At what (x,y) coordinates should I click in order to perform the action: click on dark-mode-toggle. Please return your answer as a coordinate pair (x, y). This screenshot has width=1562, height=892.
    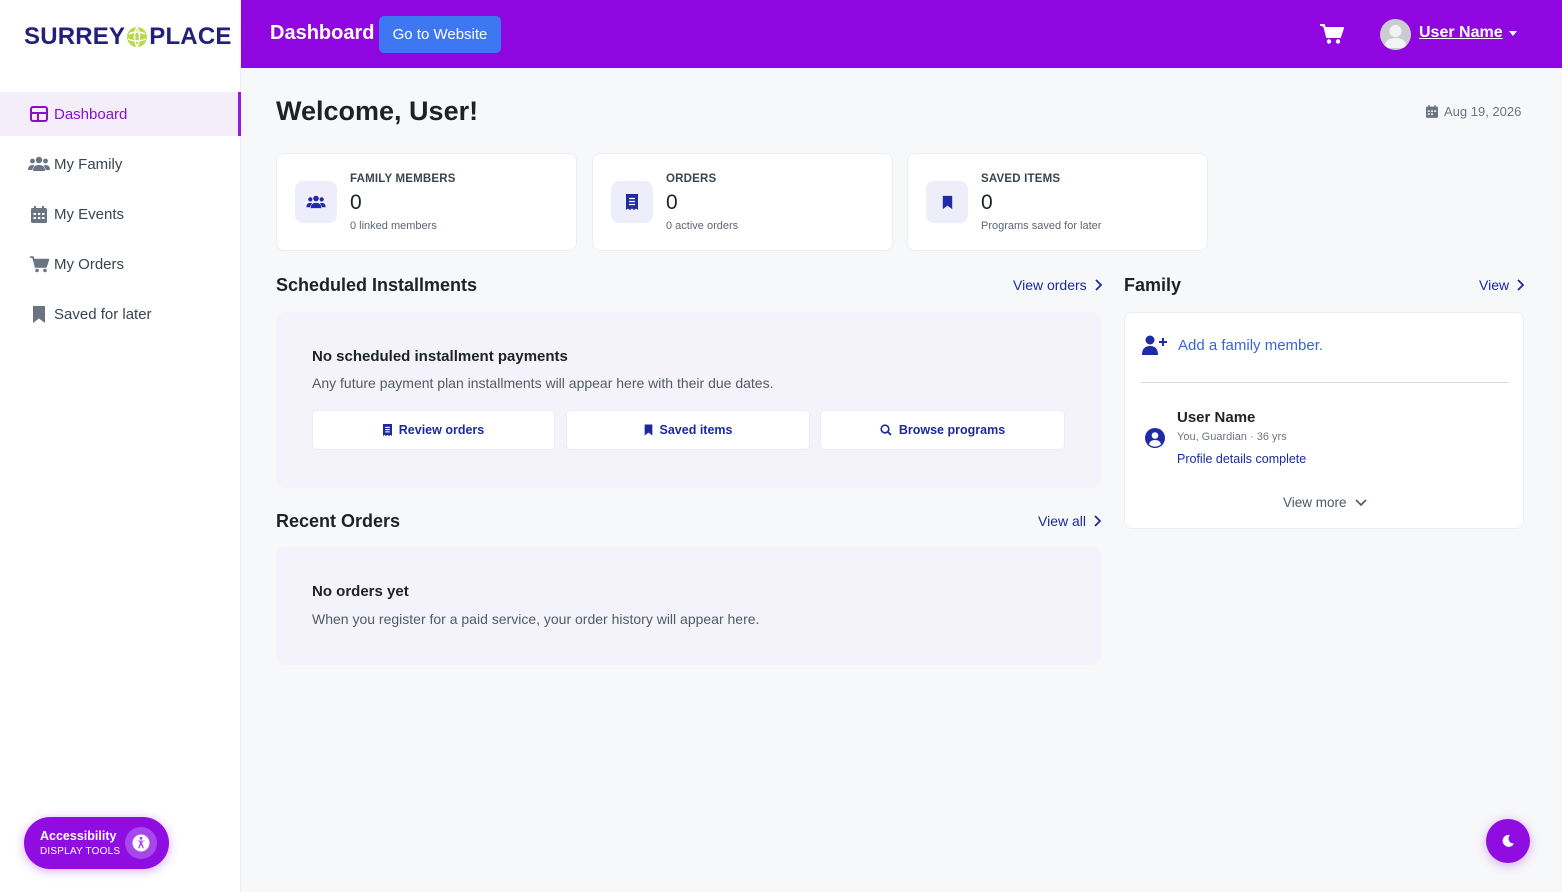
    Looking at the image, I should click on (1508, 841).